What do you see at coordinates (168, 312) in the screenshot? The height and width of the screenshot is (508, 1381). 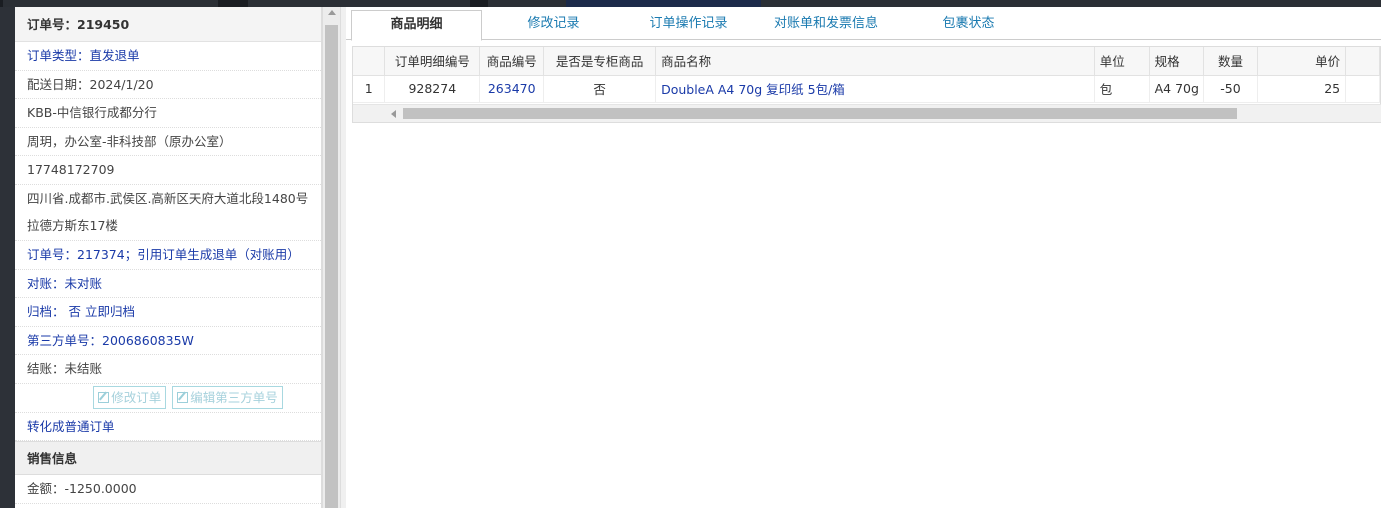 I see `archive-status: 归档： 否 立即归档` at bounding box center [168, 312].